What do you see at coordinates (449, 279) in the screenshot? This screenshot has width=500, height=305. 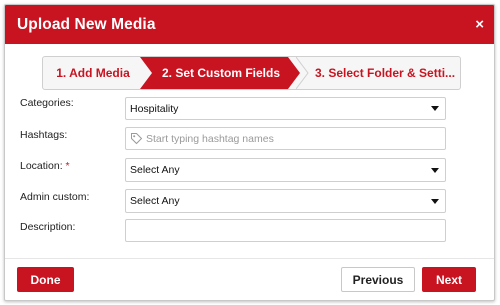 I see `next-button: Next` at bounding box center [449, 279].